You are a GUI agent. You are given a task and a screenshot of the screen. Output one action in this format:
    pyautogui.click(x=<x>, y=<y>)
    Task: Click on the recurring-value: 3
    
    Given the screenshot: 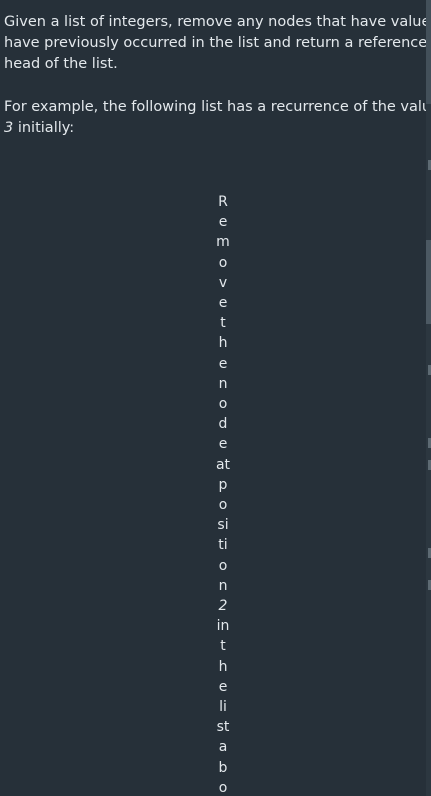 What is the action you would take?
    pyautogui.click(x=9, y=128)
    